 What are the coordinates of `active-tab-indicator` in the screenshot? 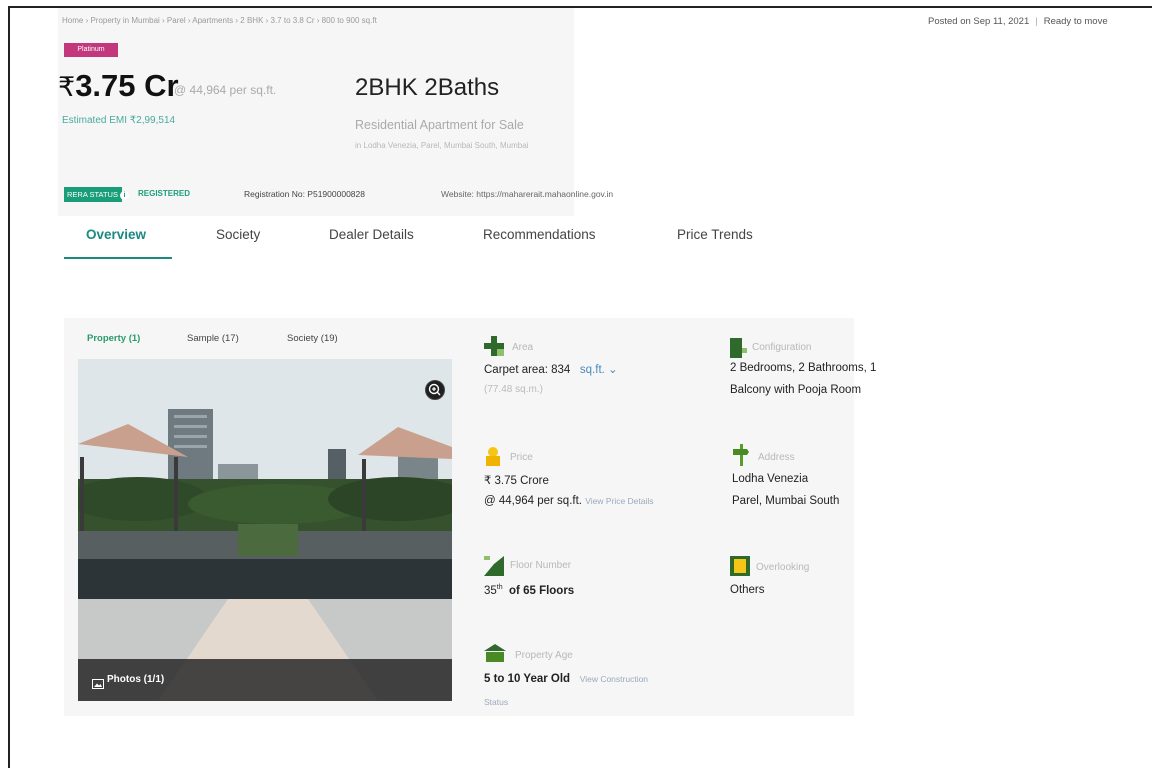 It's located at (118, 258).